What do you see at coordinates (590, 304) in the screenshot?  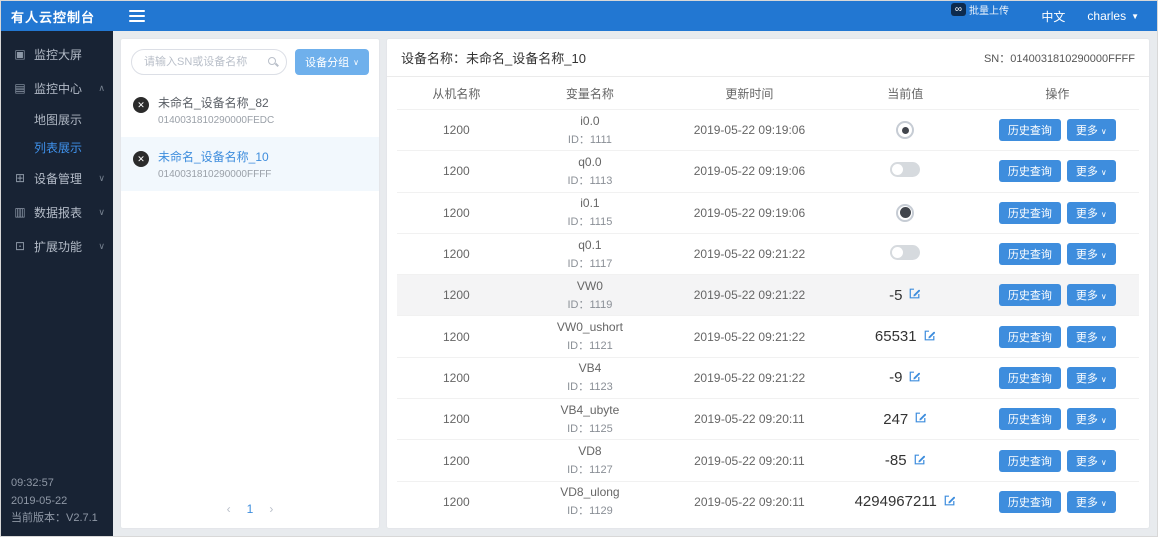 I see `variable-id: ID：1119` at bounding box center [590, 304].